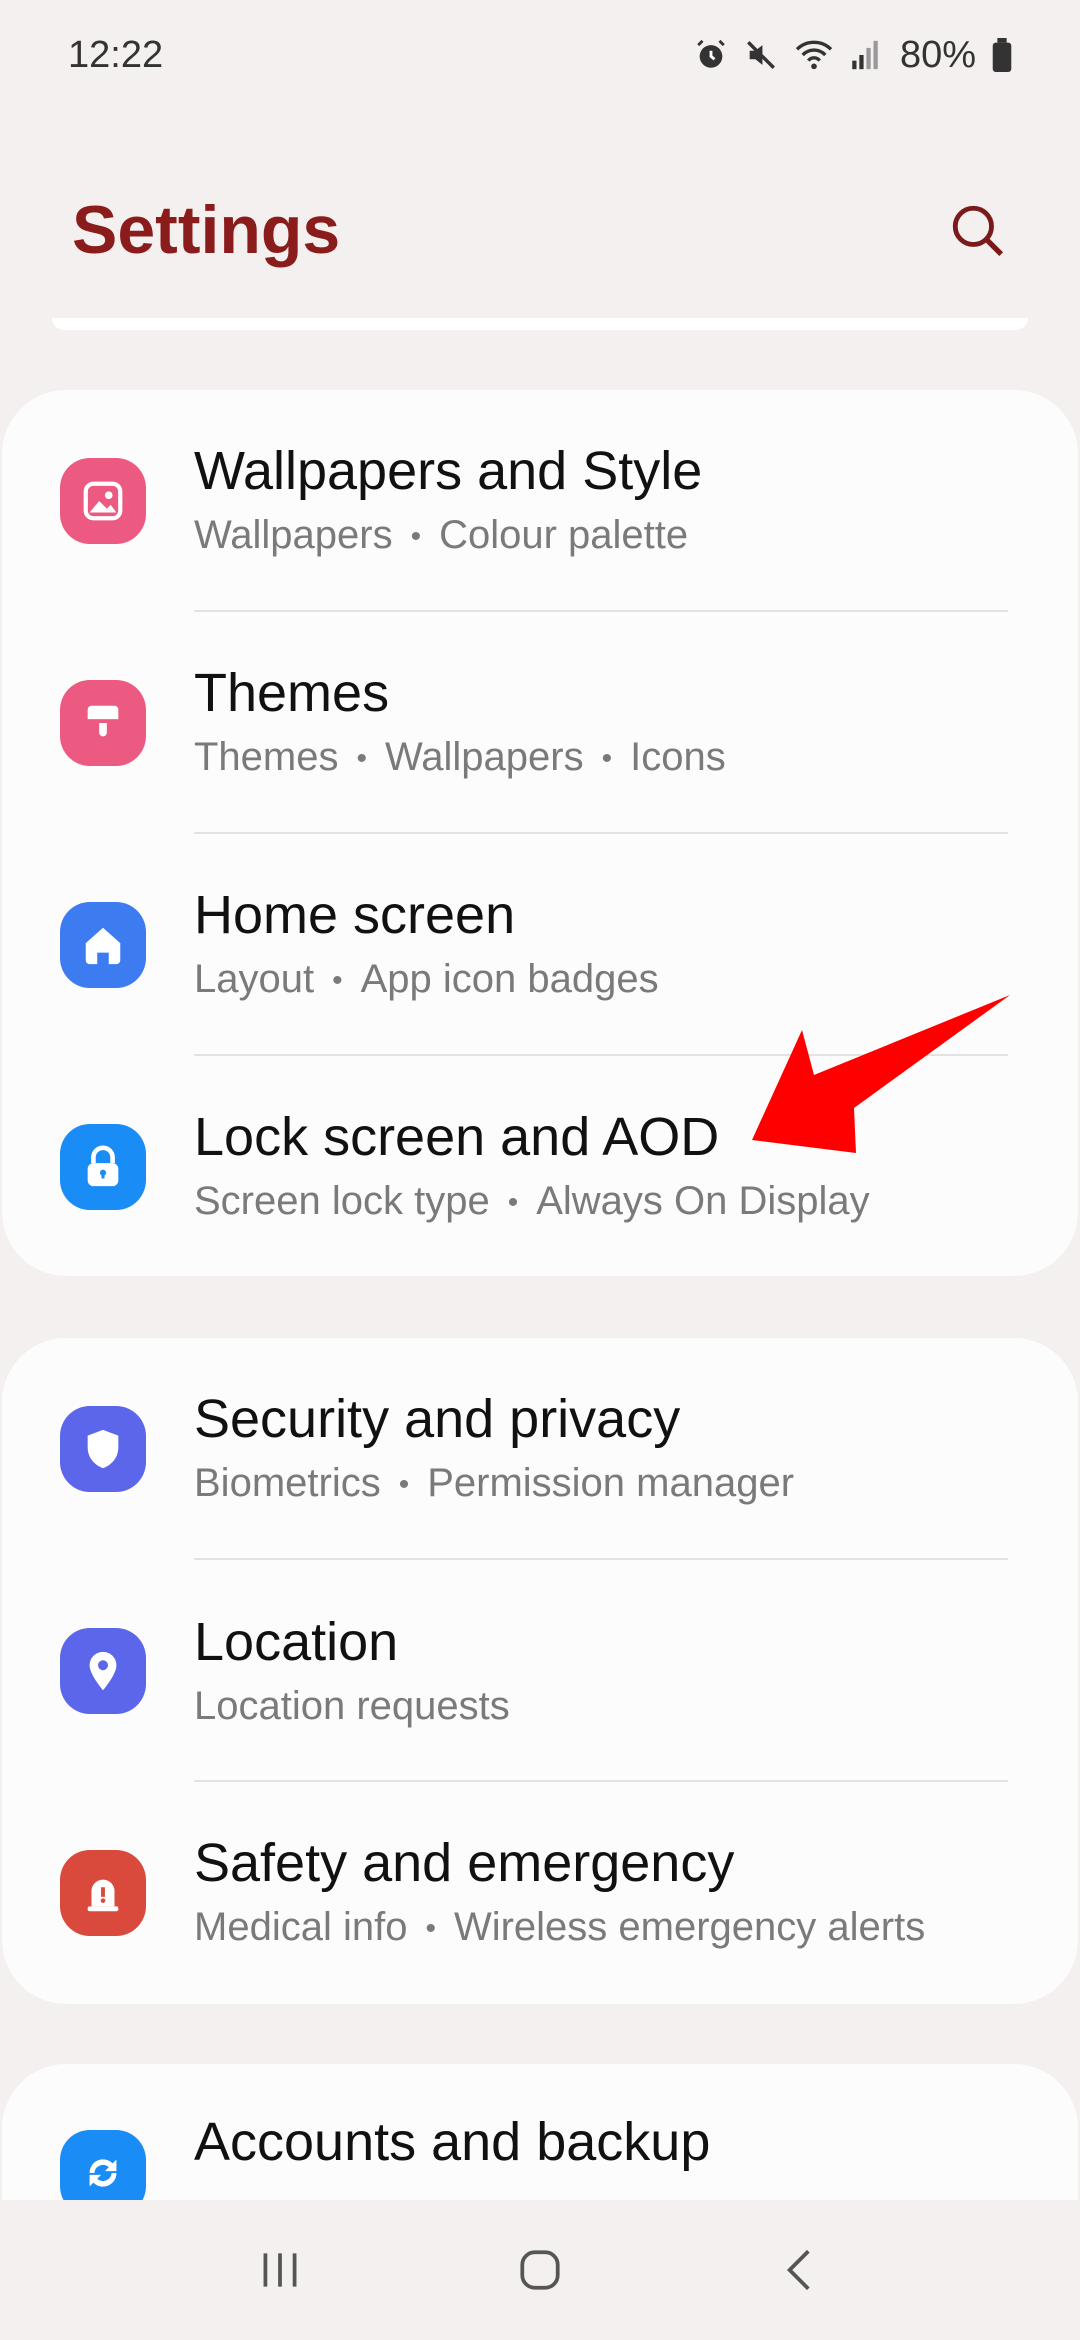 The width and height of the screenshot is (1080, 2340). What do you see at coordinates (761, 55) in the screenshot?
I see `mute-icon` at bounding box center [761, 55].